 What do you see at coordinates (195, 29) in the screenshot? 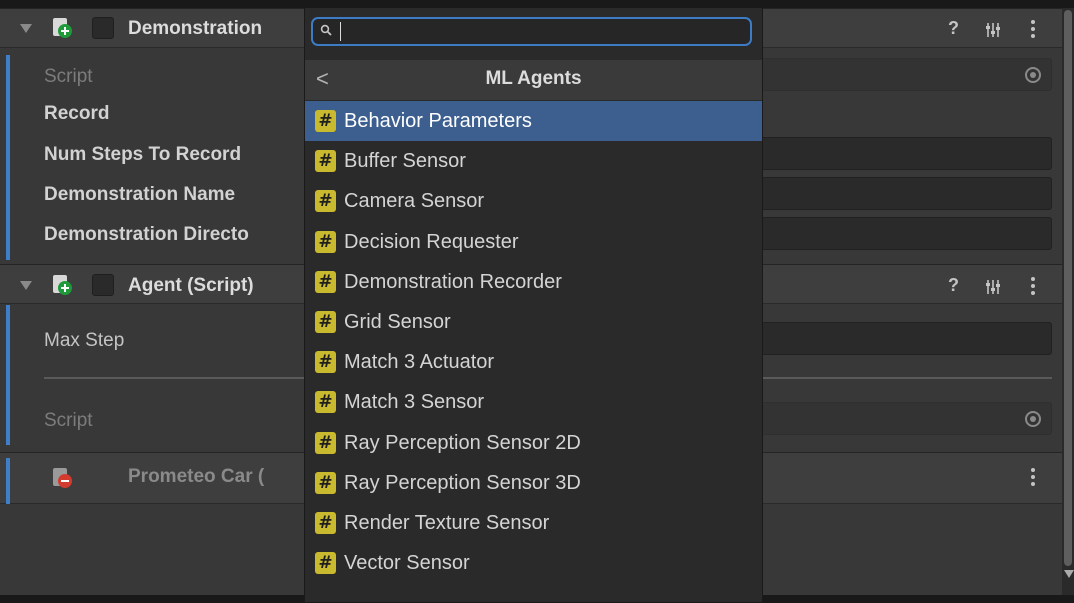
I see `component-title: Demonstration` at bounding box center [195, 29].